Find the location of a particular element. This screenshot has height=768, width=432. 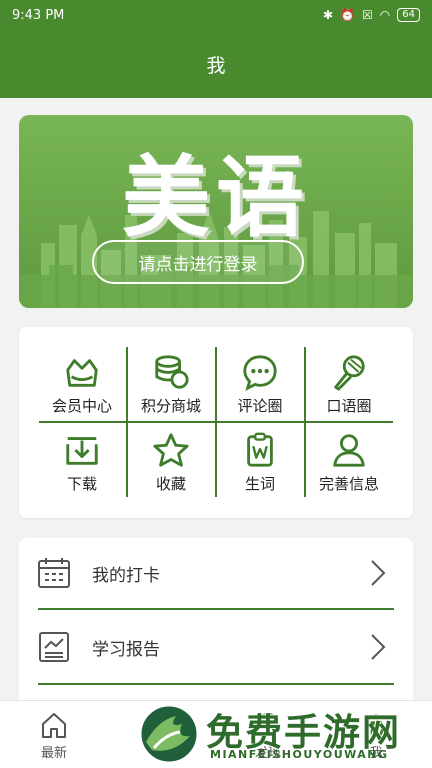

list-item-check-in: 我的打卡 is located at coordinates (216, 573).